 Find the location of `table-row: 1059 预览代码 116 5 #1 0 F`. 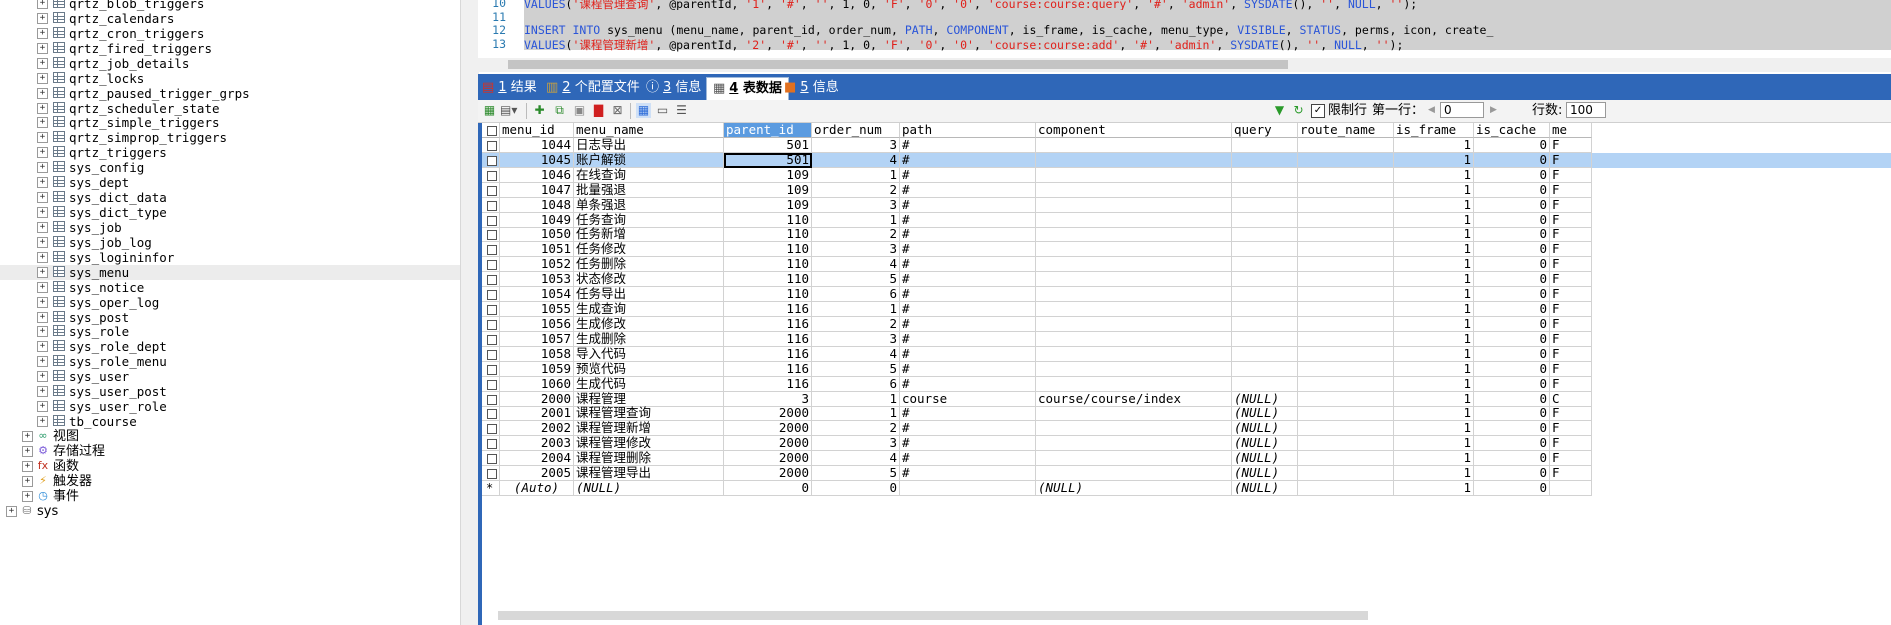

table-row: 1059 预览代码 116 5 #1 0 F is located at coordinates (1186, 369).